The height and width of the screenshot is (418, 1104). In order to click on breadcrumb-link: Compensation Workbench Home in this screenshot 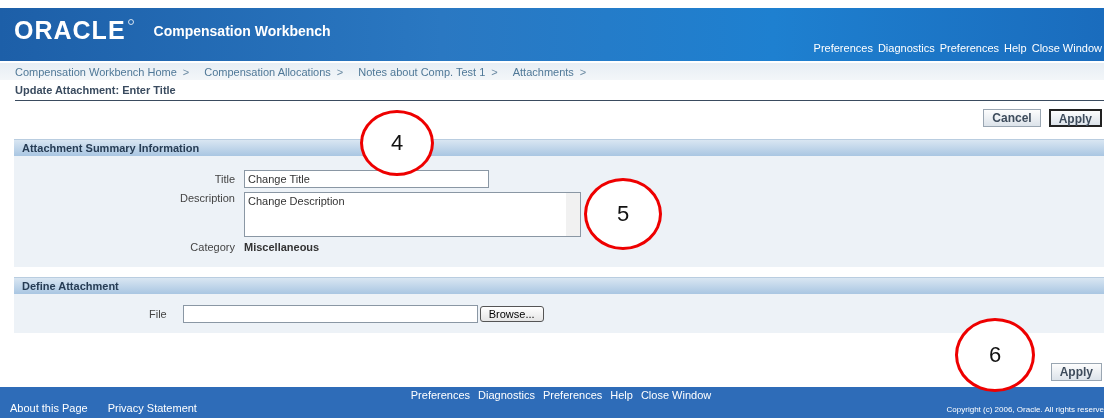, I will do `click(96, 71)`.